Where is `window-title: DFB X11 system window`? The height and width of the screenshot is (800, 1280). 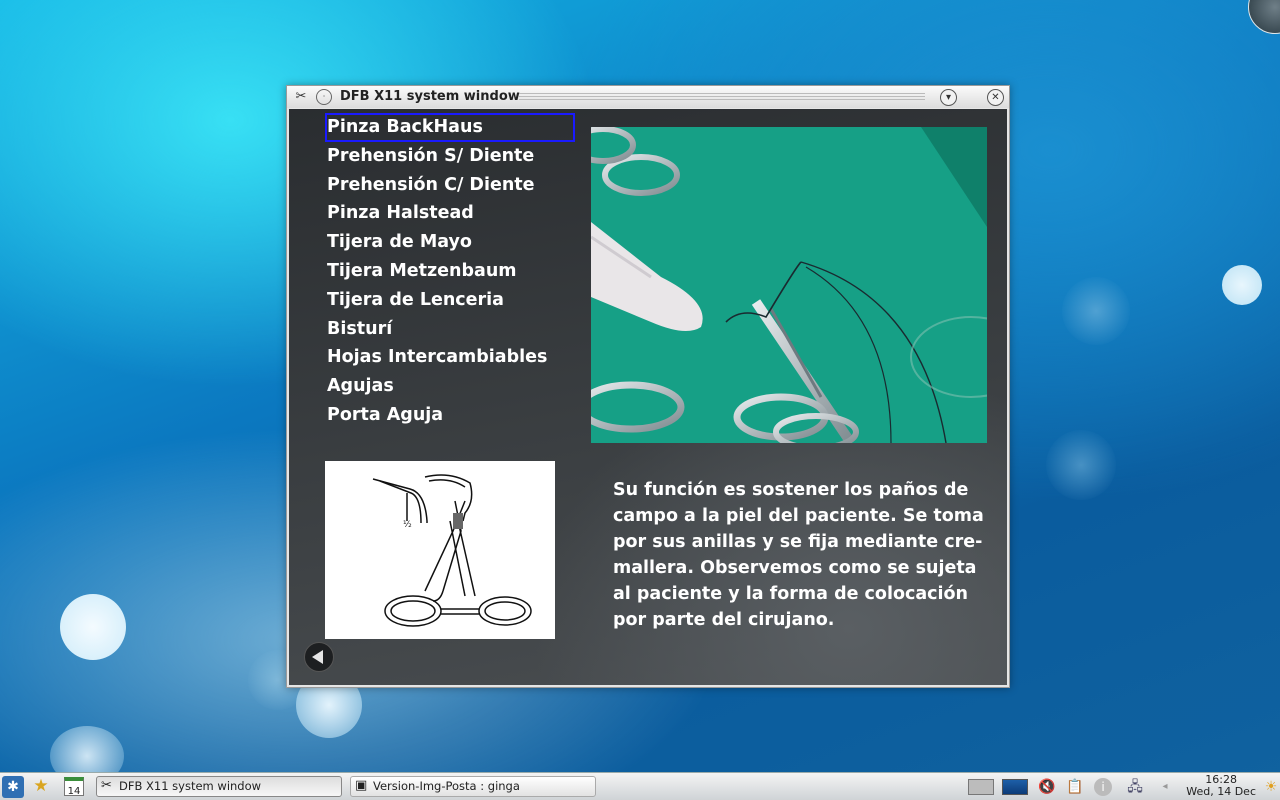 window-title: DFB X11 system window is located at coordinates (430, 96).